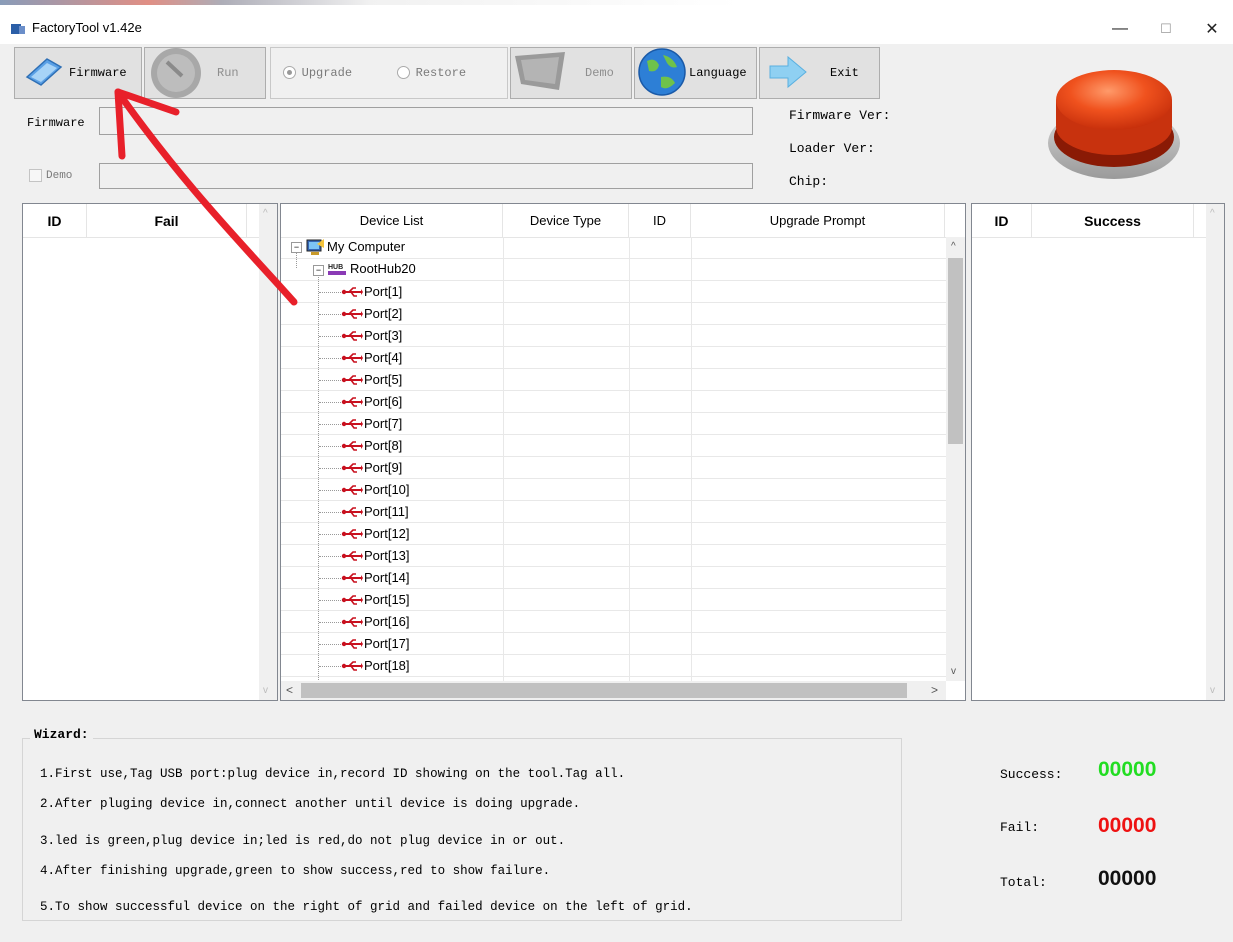  Describe the element at coordinates (87, 27) in the screenshot. I see `window-title: FactoryTool v1.42e` at that location.